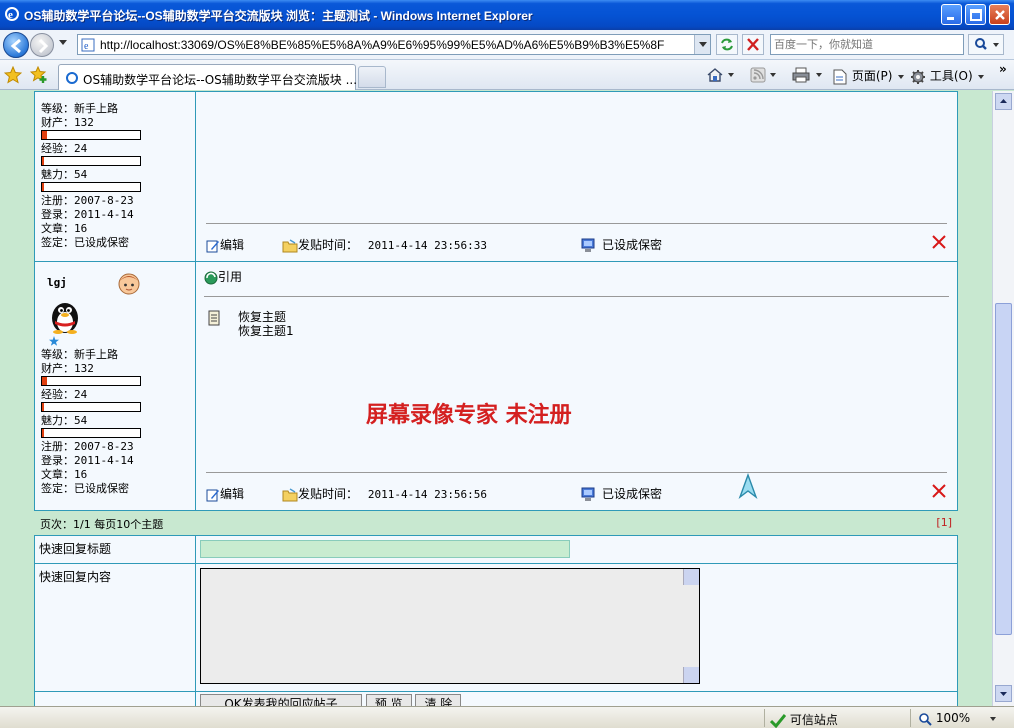  Describe the element at coordinates (372, 77) in the screenshot. I see `new-tab-button` at that location.